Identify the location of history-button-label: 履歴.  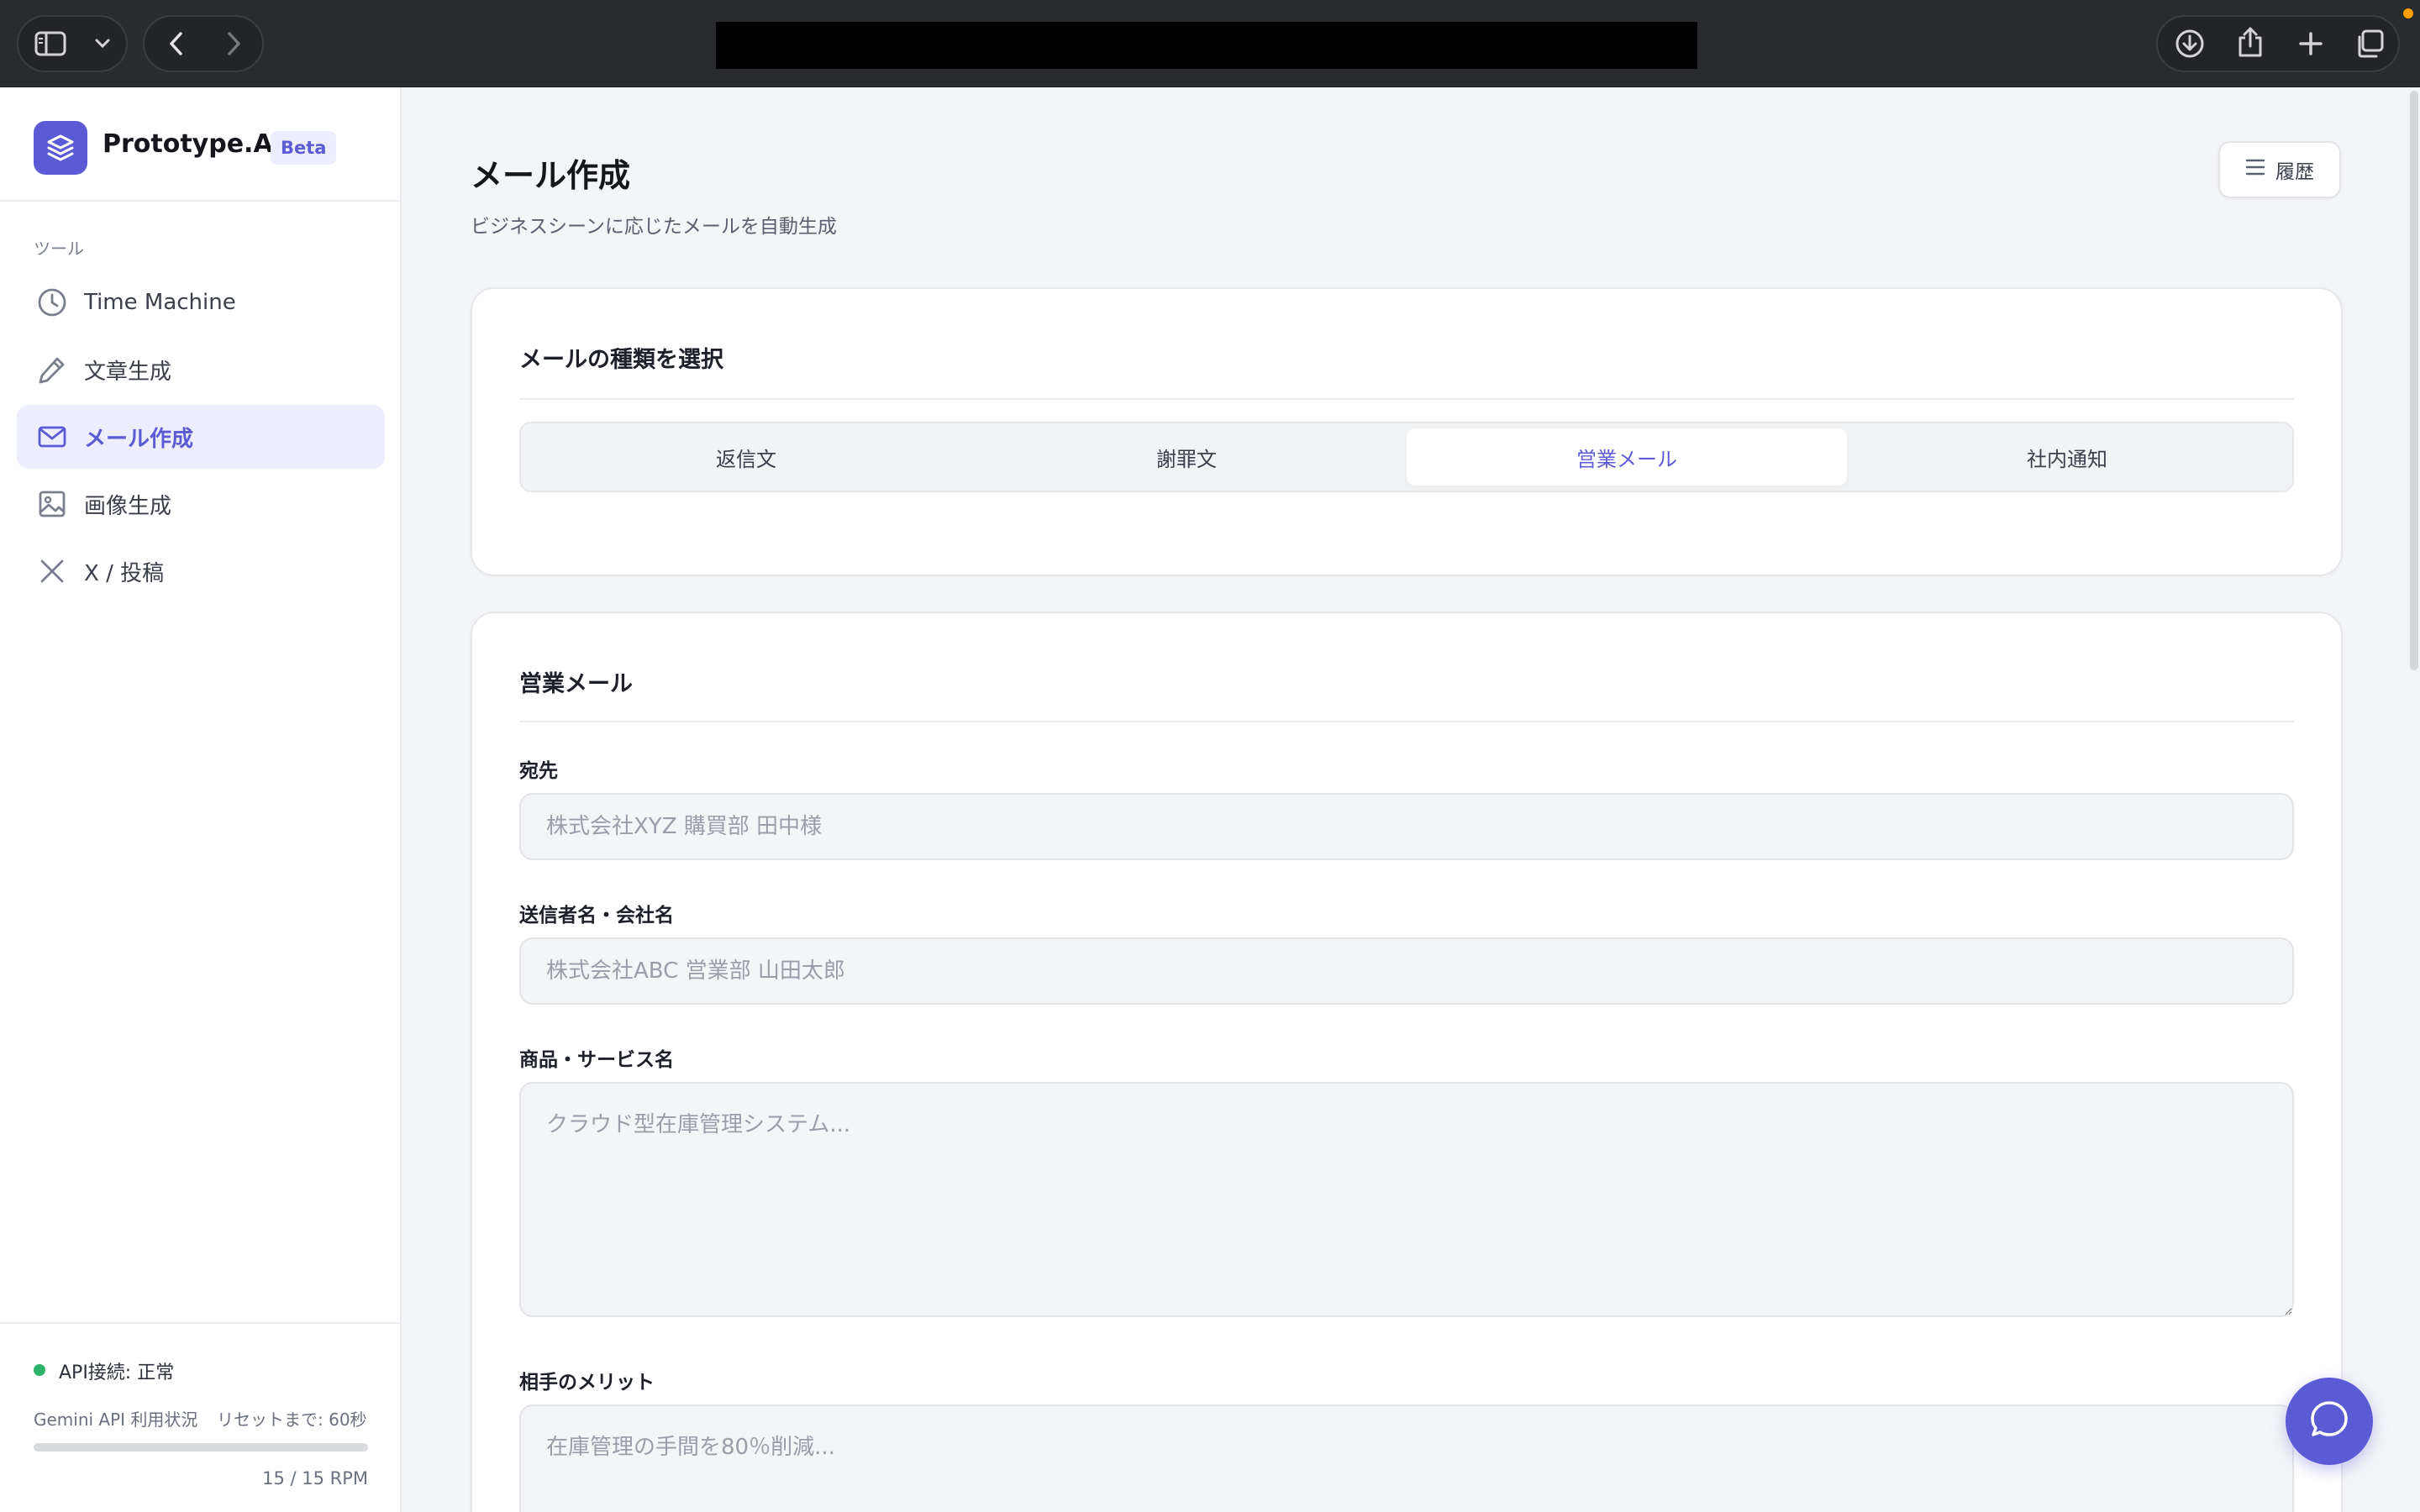
(2294, 172).